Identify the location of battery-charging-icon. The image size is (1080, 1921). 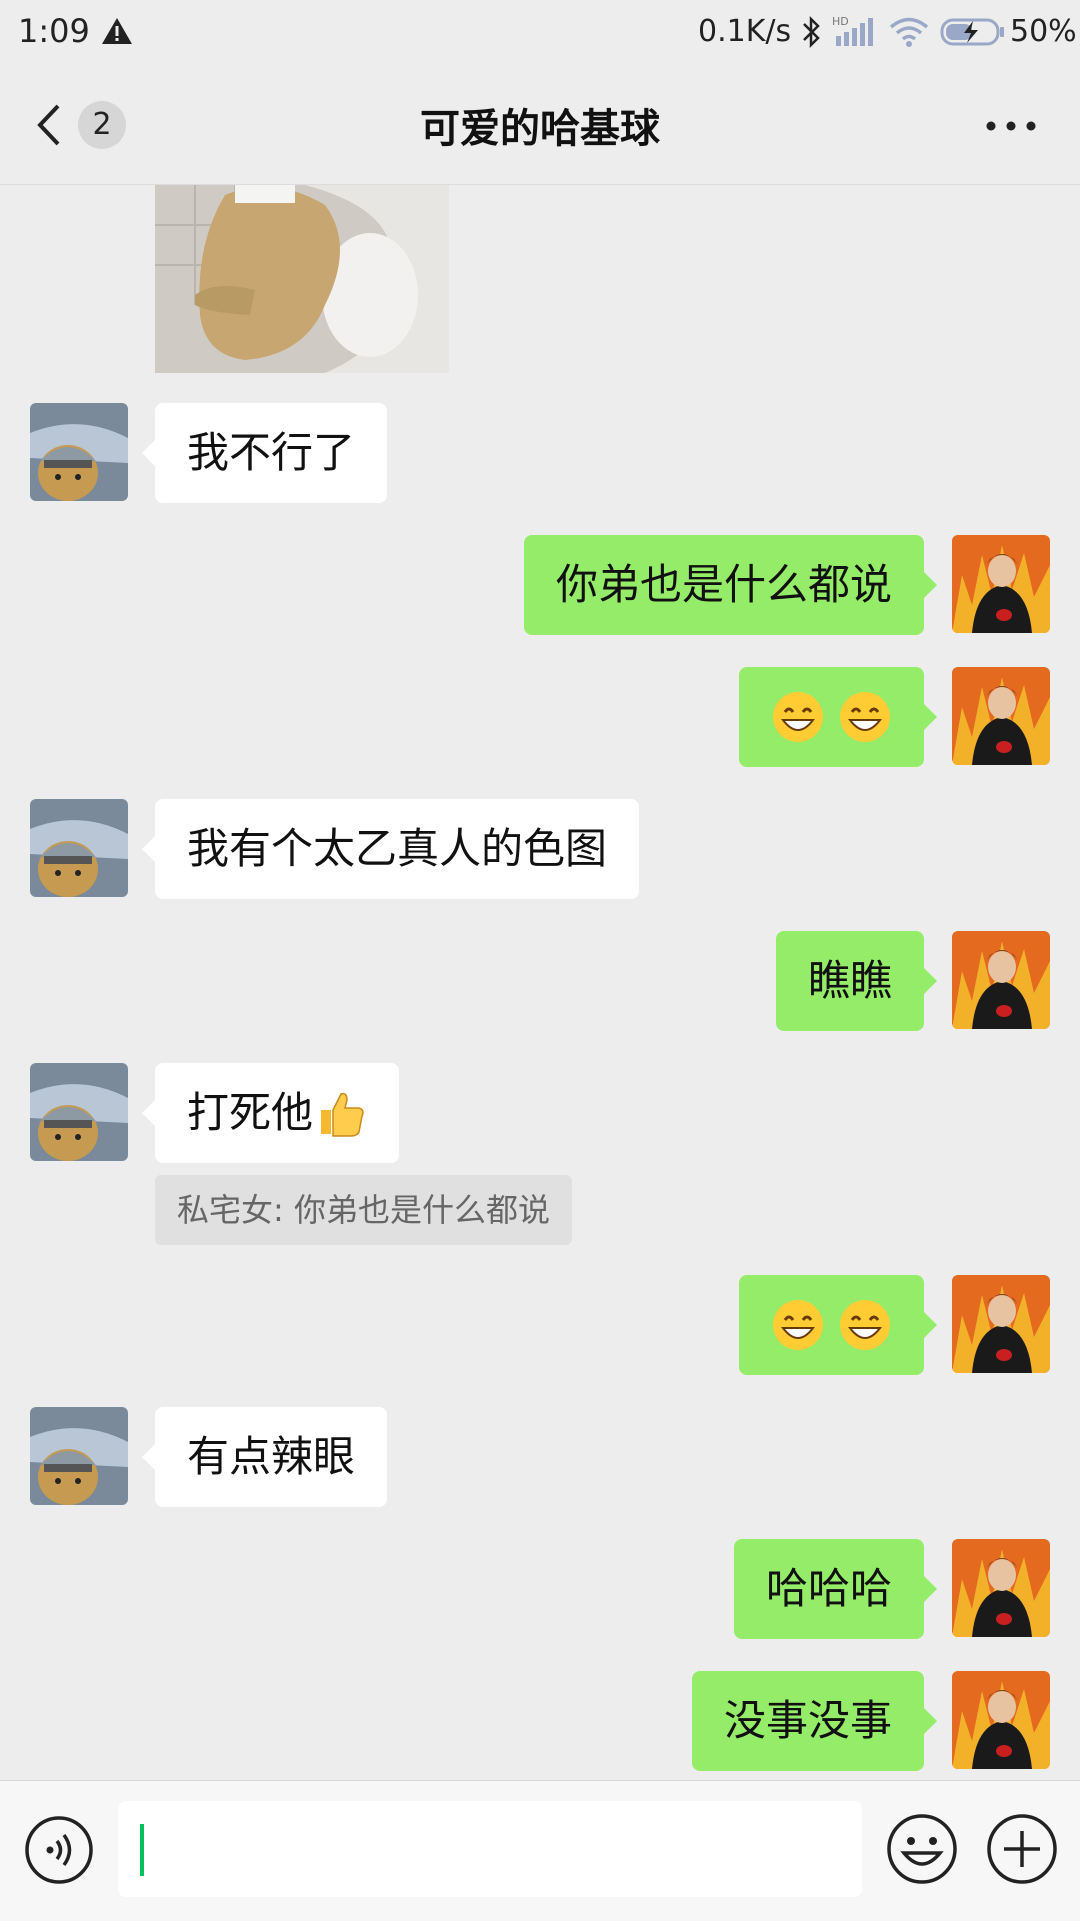
(972, 32).